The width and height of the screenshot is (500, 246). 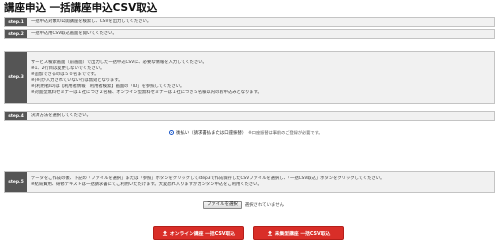 I want to click on file-picker: ファイルを選択 選択されていません, so click(x=243, y=205).